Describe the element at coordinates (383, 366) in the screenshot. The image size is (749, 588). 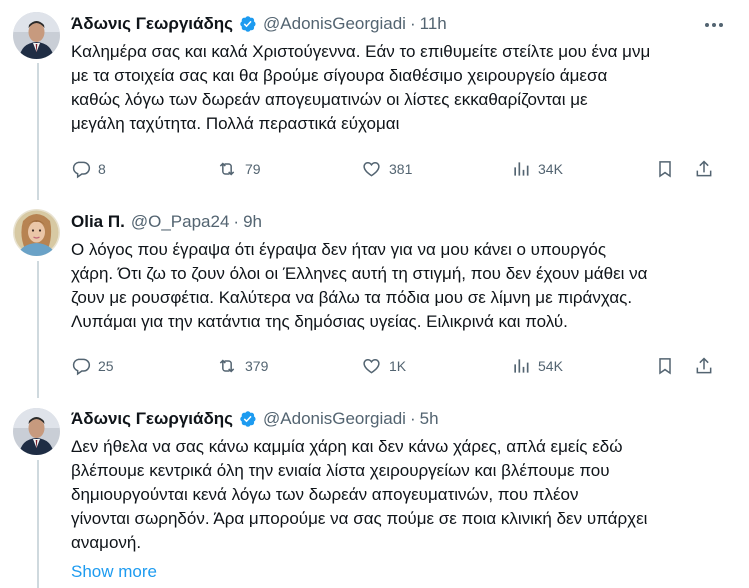
I see `like-button: 1K` at that location.